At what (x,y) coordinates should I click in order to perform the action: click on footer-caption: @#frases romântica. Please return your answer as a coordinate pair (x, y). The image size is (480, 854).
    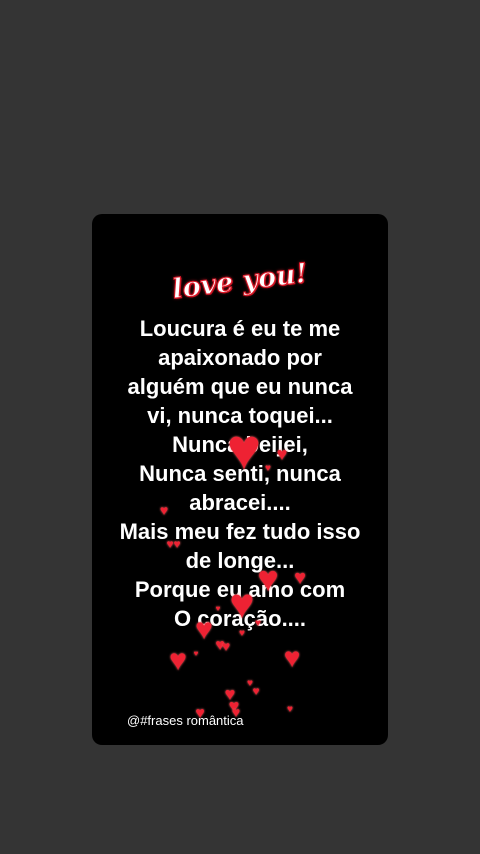
    Looking at the image, I should click on (185, 720).